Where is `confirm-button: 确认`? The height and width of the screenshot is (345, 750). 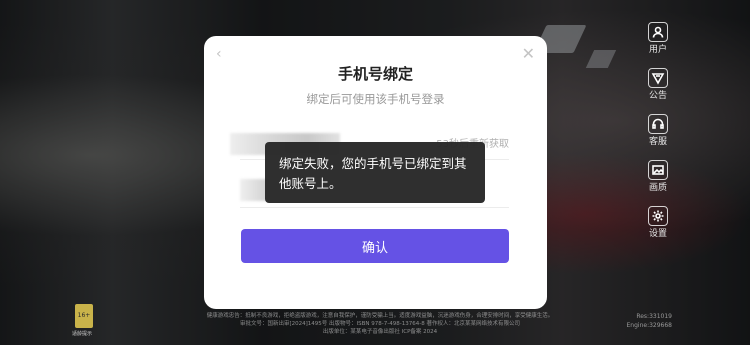 confirm-button: 确认 is located at coordinates (375, 246).